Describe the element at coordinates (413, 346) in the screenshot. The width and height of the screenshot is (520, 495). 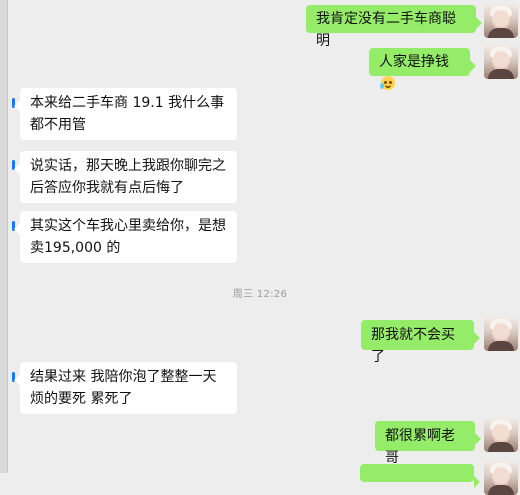
I see `message-text: 那我就不会买了` at that location.